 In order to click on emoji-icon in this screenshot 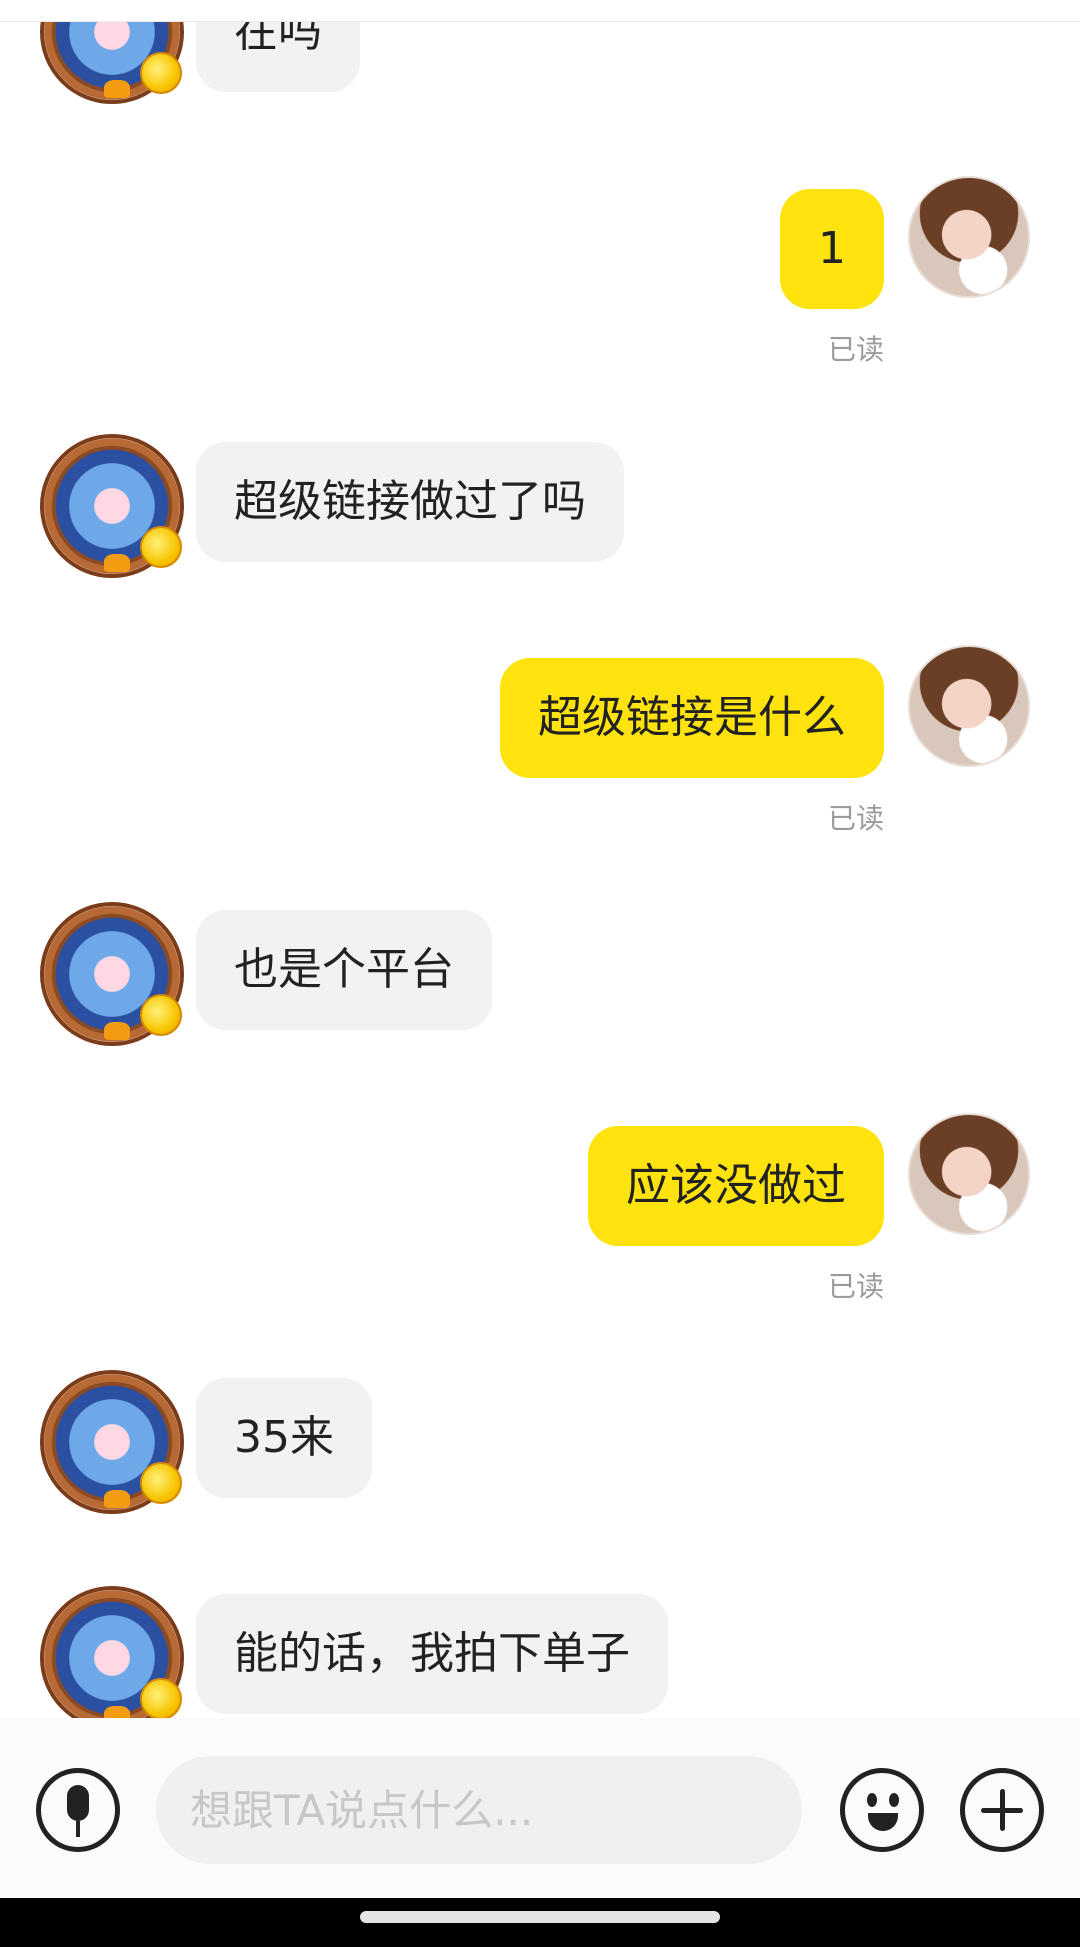, I will do `click(882, 1810)`.